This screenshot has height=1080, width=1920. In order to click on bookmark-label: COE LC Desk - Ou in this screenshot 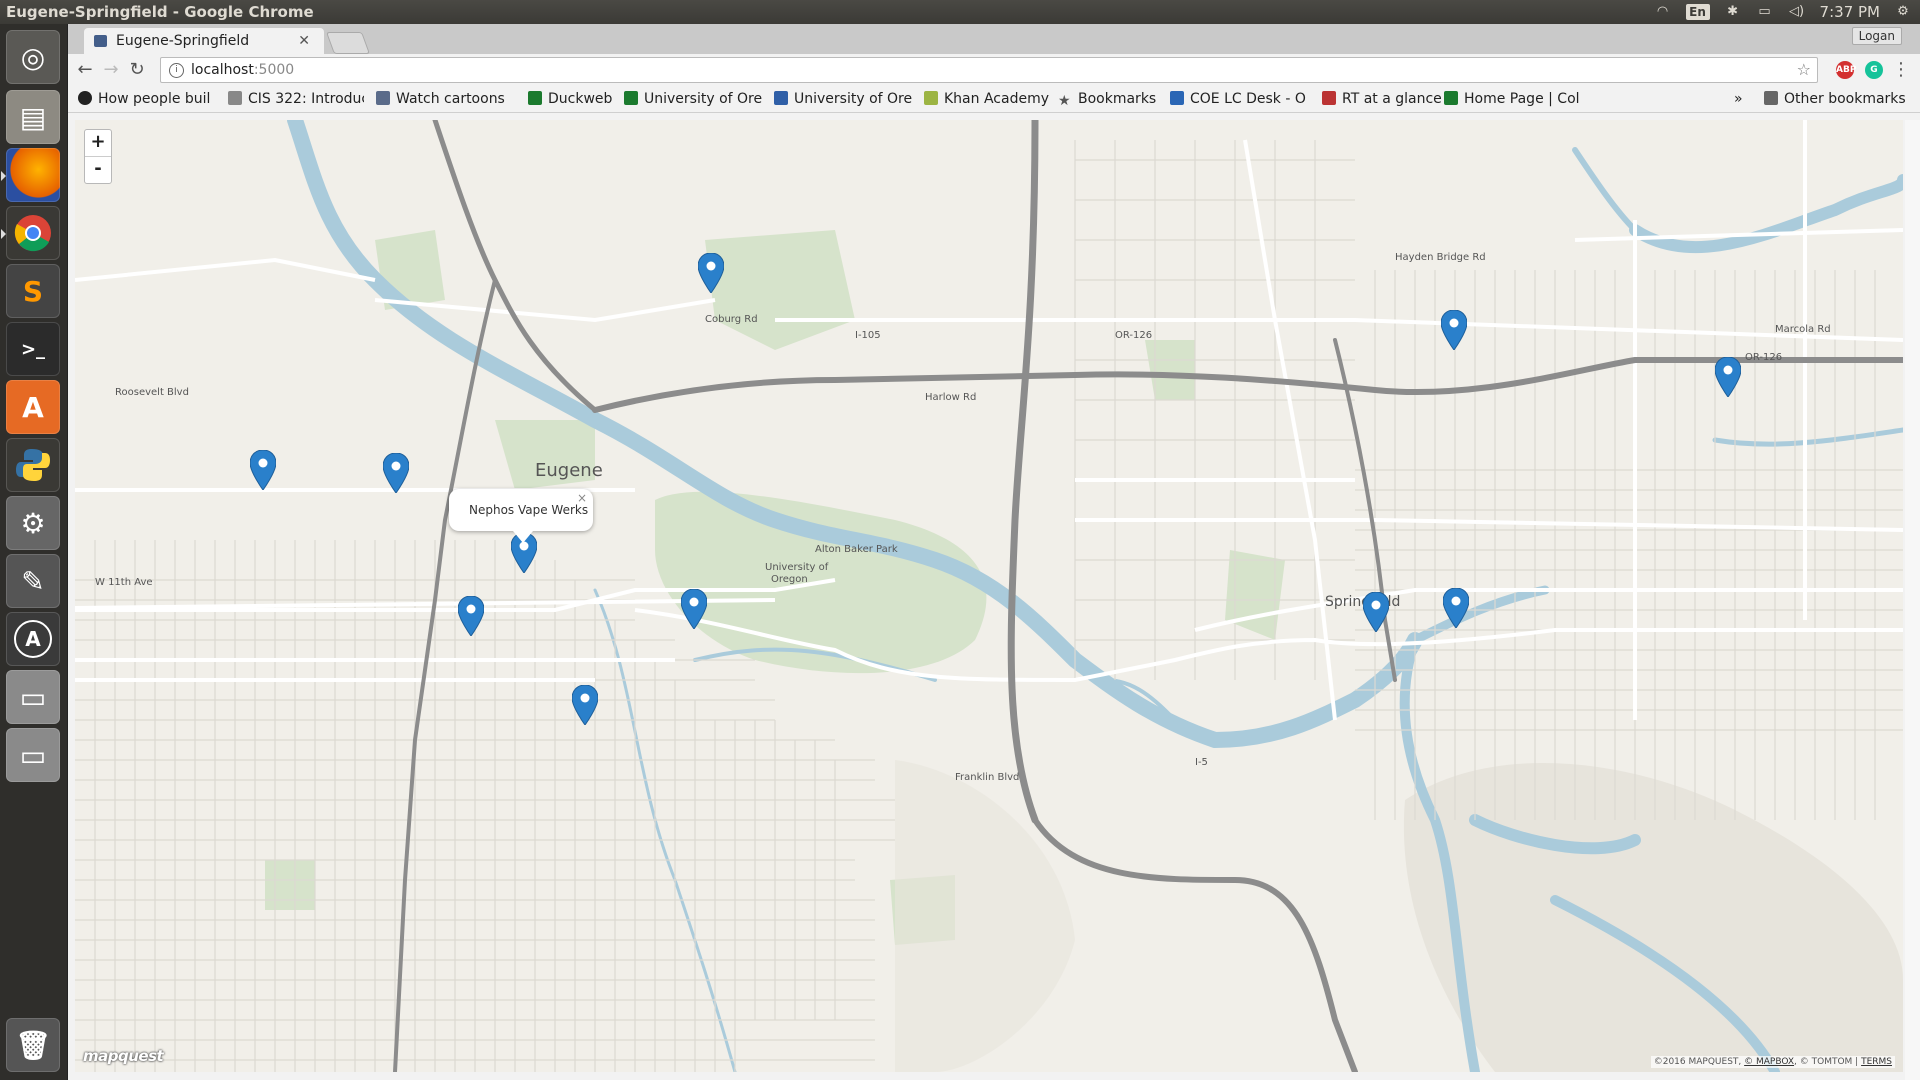, I will do `click(1248, 99)`.